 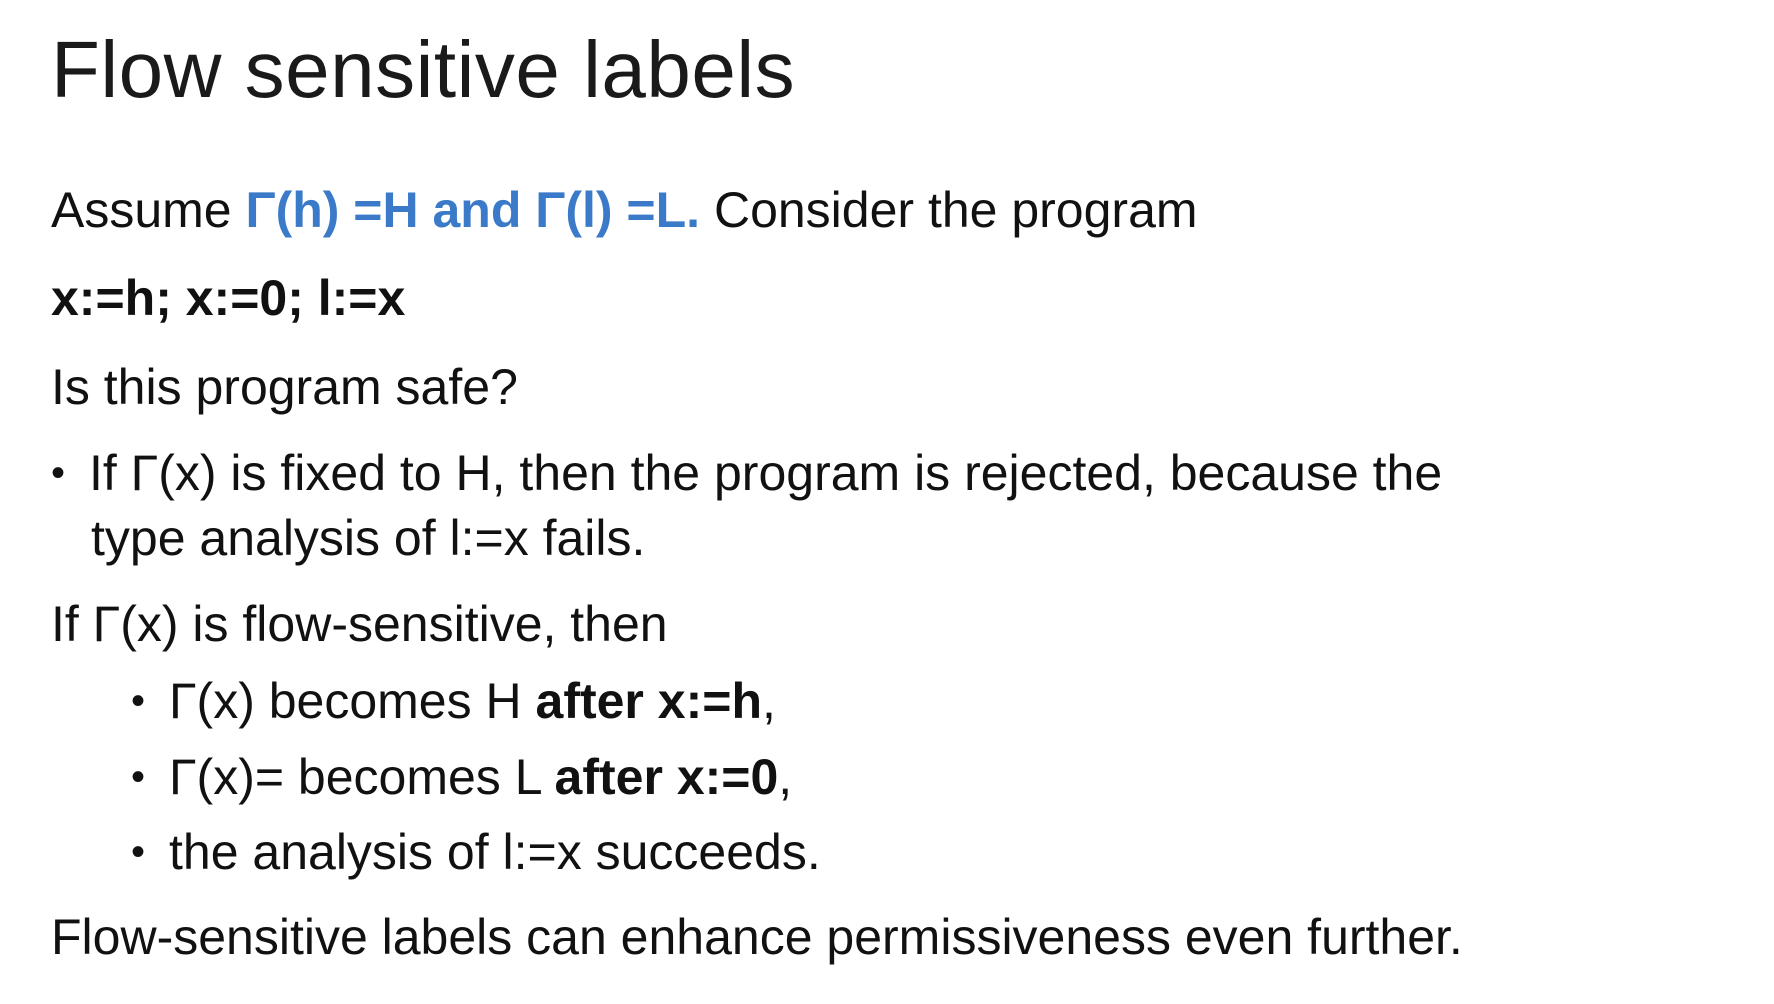 What do you see at coordinates (666, 777) in the screenshot?
I see `sub-bullet-bold: after x:=0` at bounding box center [666, 777].